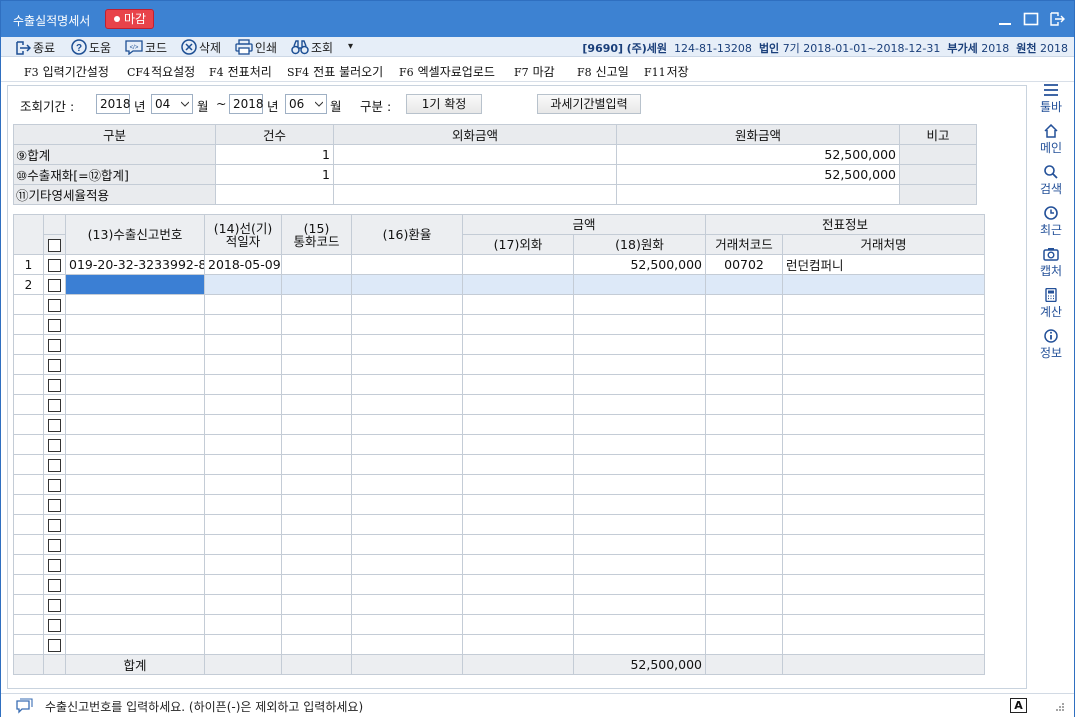 Image resolution: width=1075 pixels, height=717 pixels. What do you see at coordinates (243, 284) in the screenshot?
I see `ship-date-cell` at bounding box center [243, 284].